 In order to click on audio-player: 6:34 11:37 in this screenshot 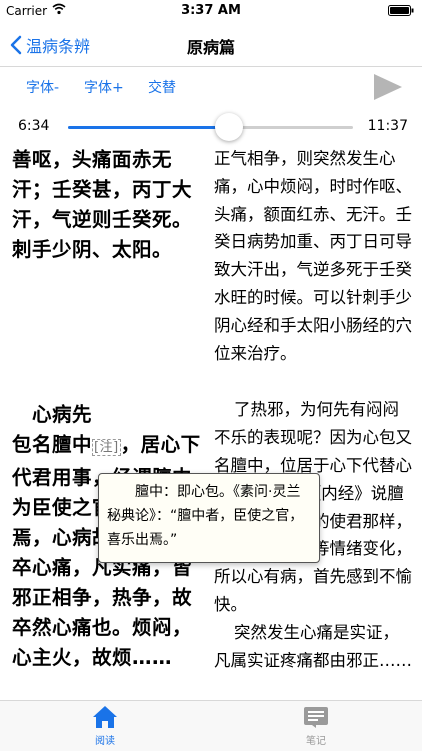, I will do `click(211, 127)`.